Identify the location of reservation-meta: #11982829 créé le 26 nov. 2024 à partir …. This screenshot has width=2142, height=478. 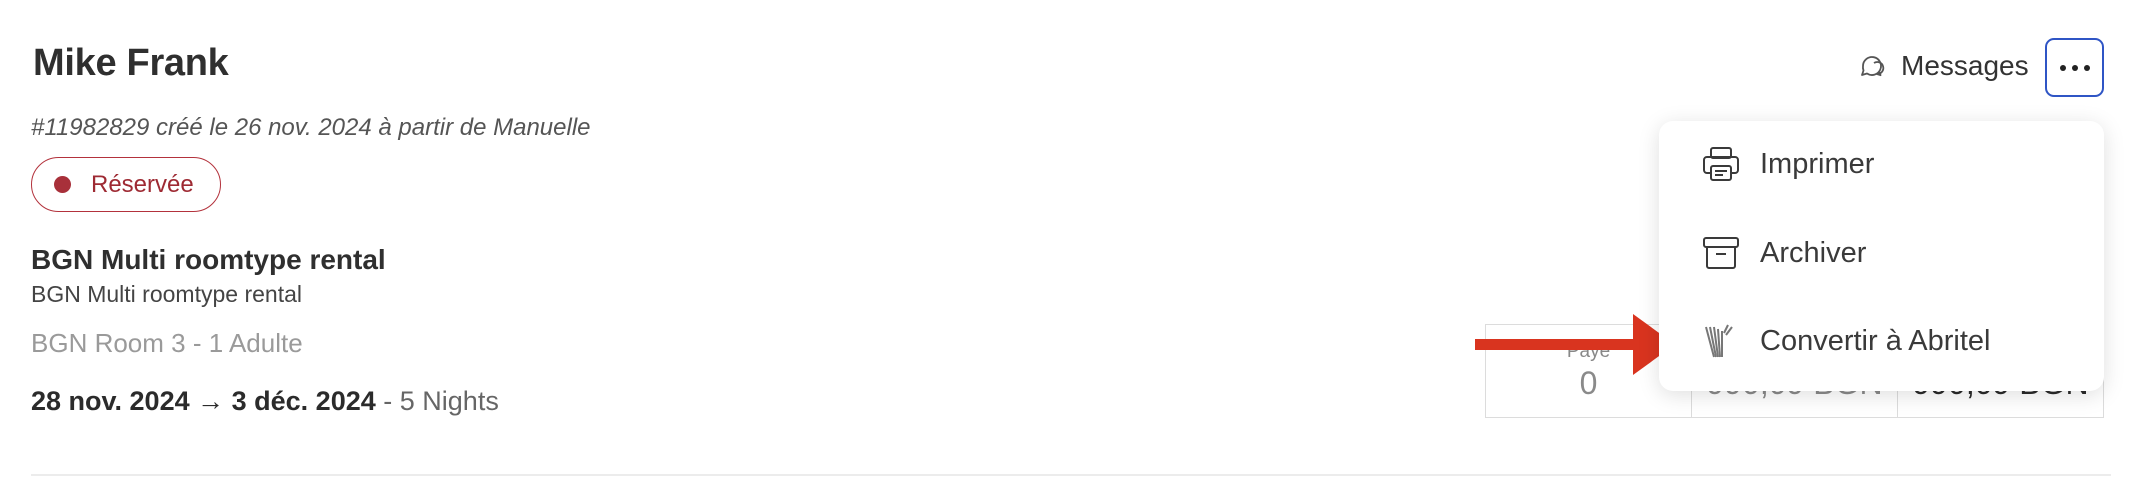
(311, 127).